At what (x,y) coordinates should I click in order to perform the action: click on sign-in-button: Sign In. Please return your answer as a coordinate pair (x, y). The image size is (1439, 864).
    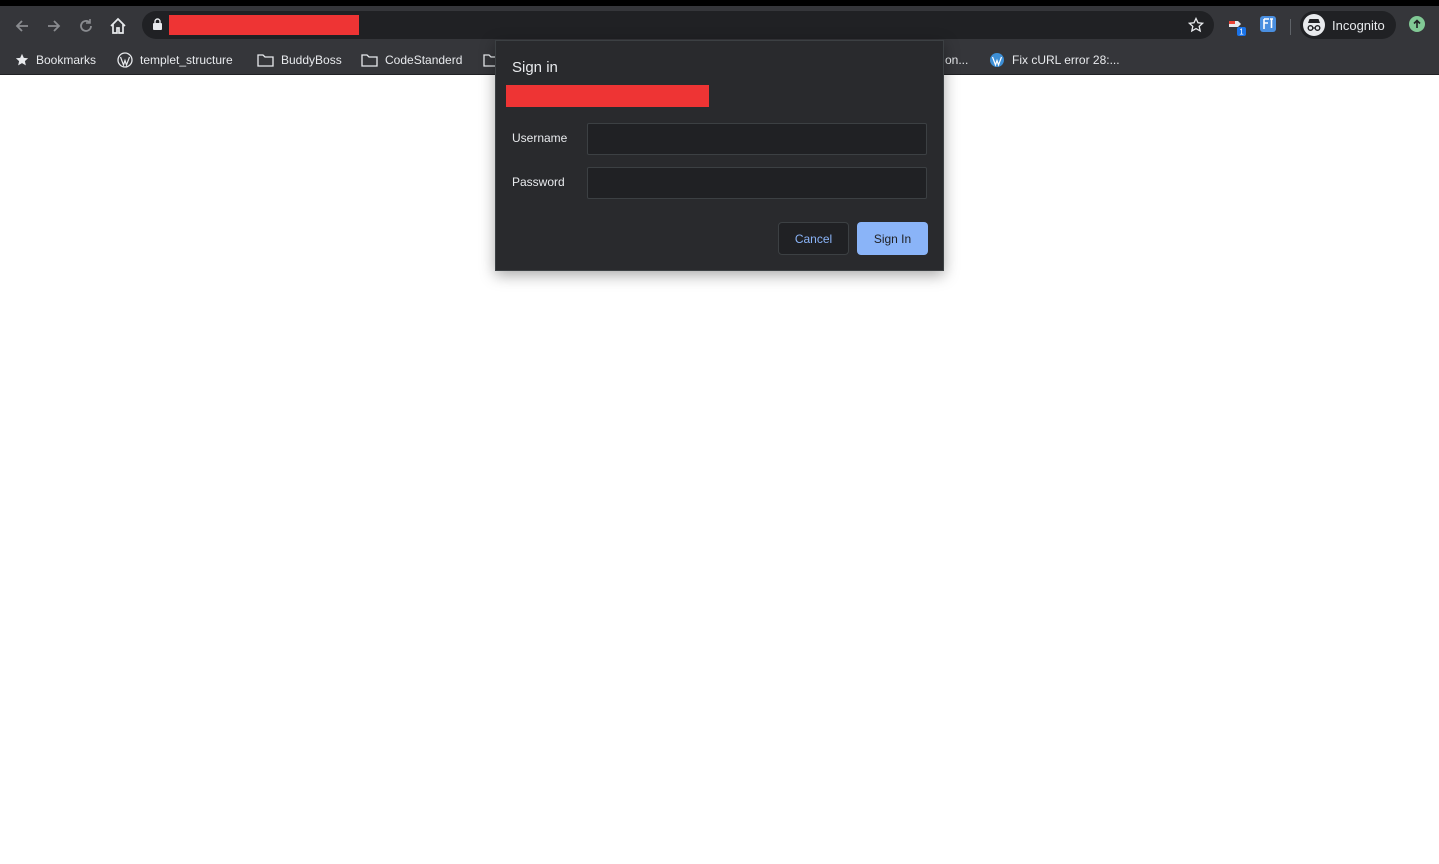
    Looking at the image, I should click on (892, 238).